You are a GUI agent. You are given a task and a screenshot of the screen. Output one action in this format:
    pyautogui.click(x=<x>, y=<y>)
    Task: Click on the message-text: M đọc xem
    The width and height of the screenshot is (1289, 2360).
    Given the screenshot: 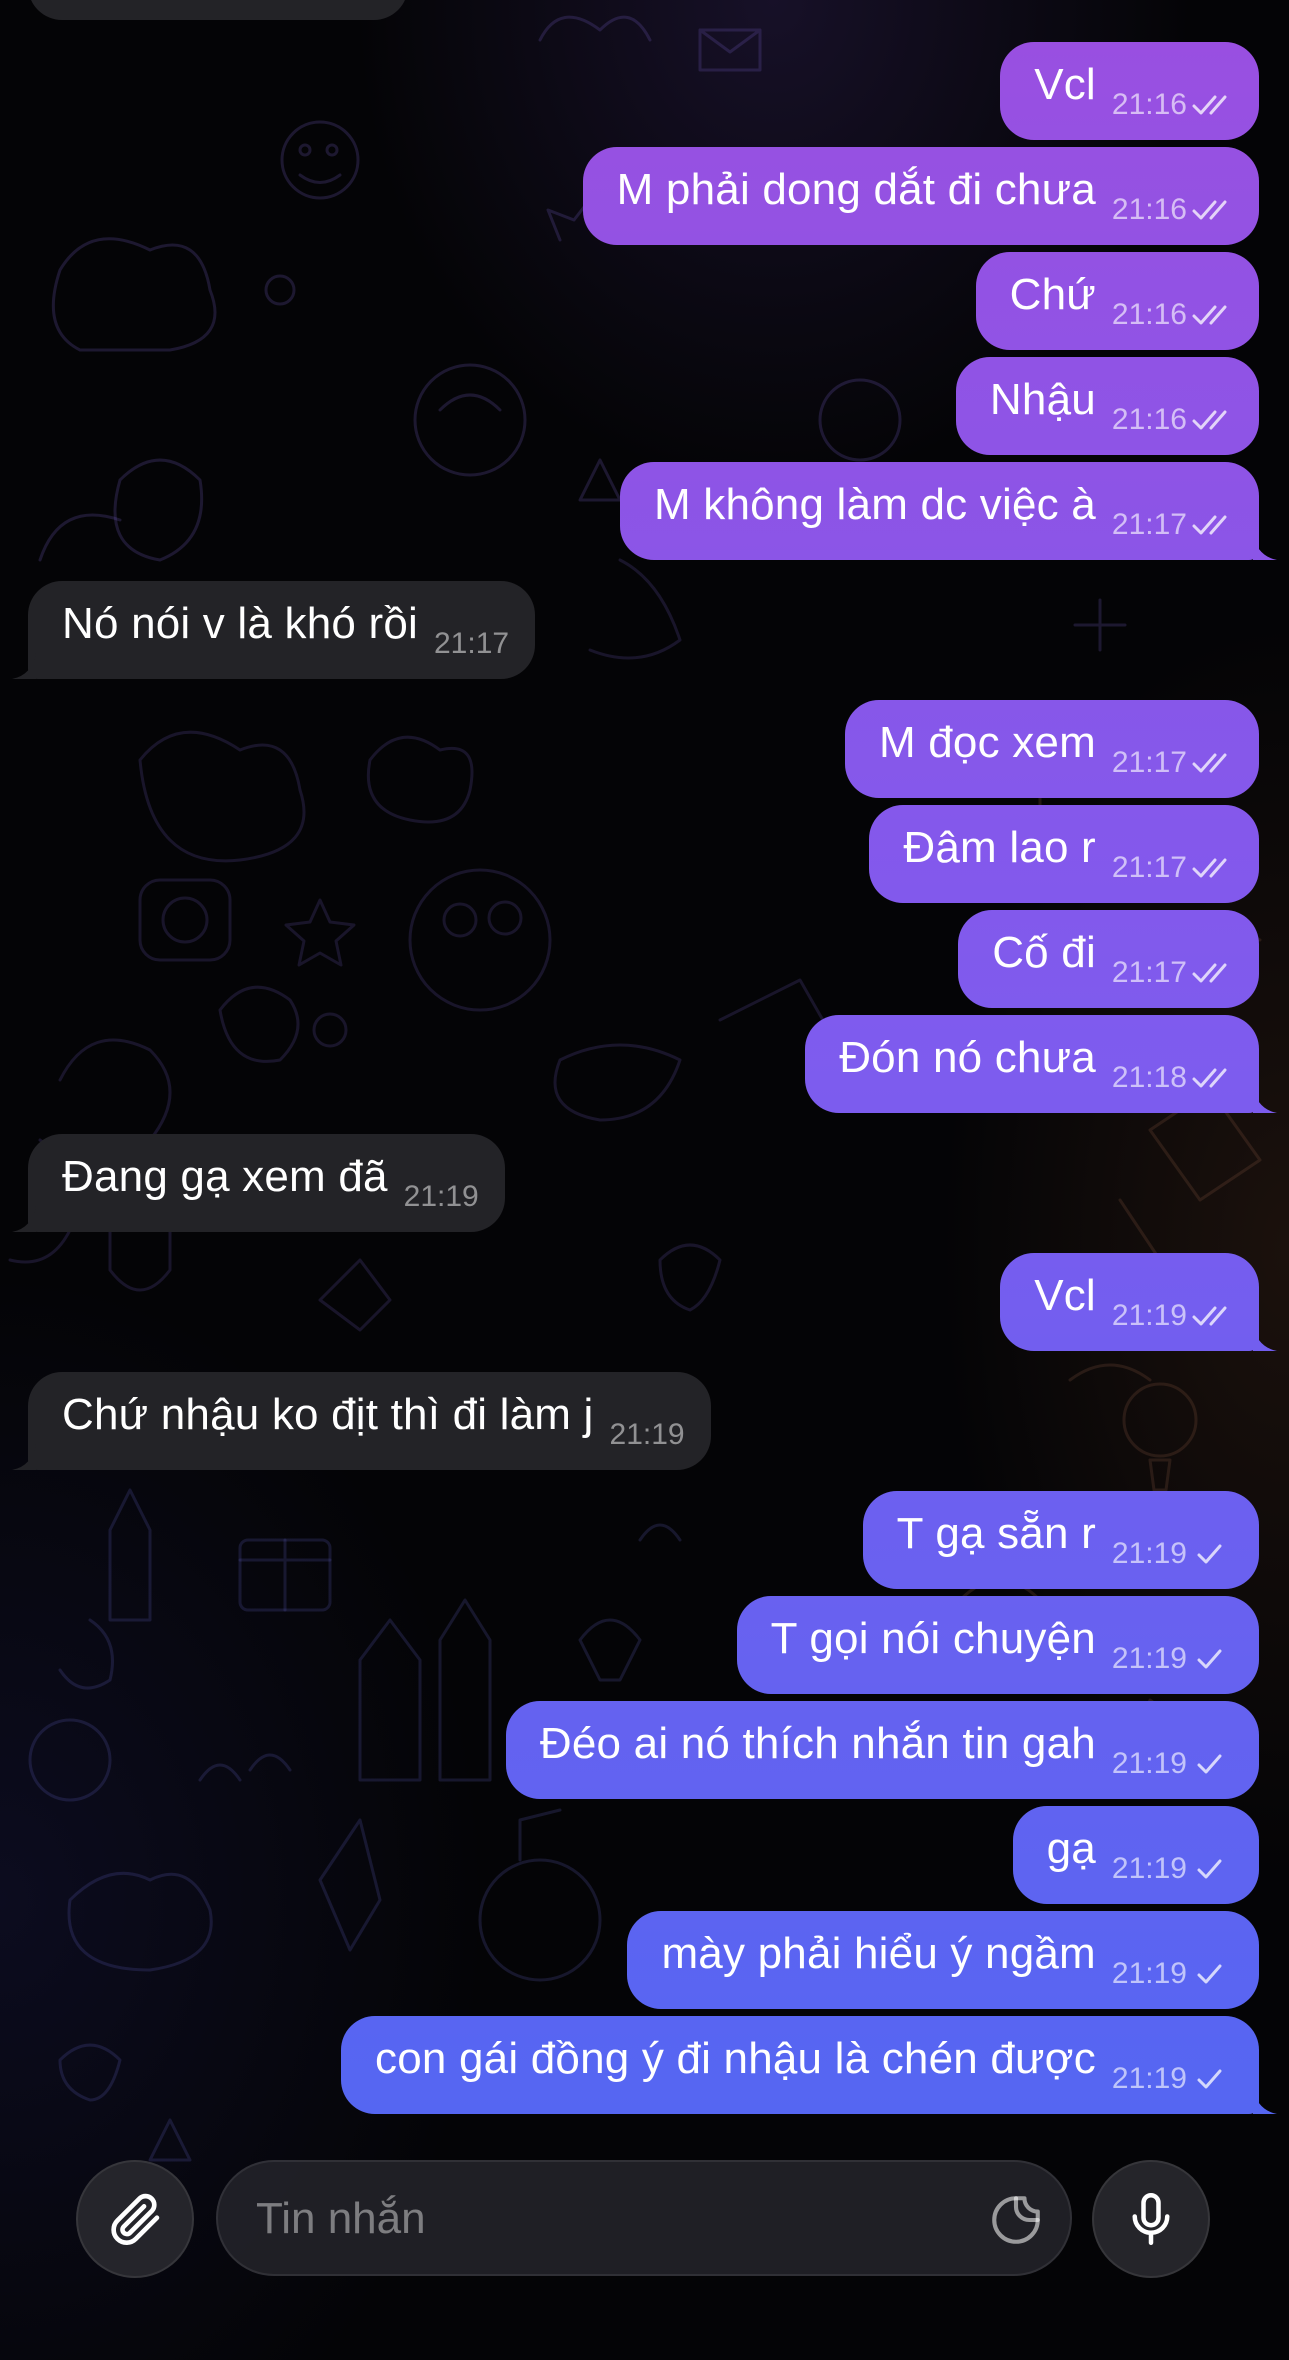 What is the action you would take?
    pyautogui.click(x=987, y=742)
    